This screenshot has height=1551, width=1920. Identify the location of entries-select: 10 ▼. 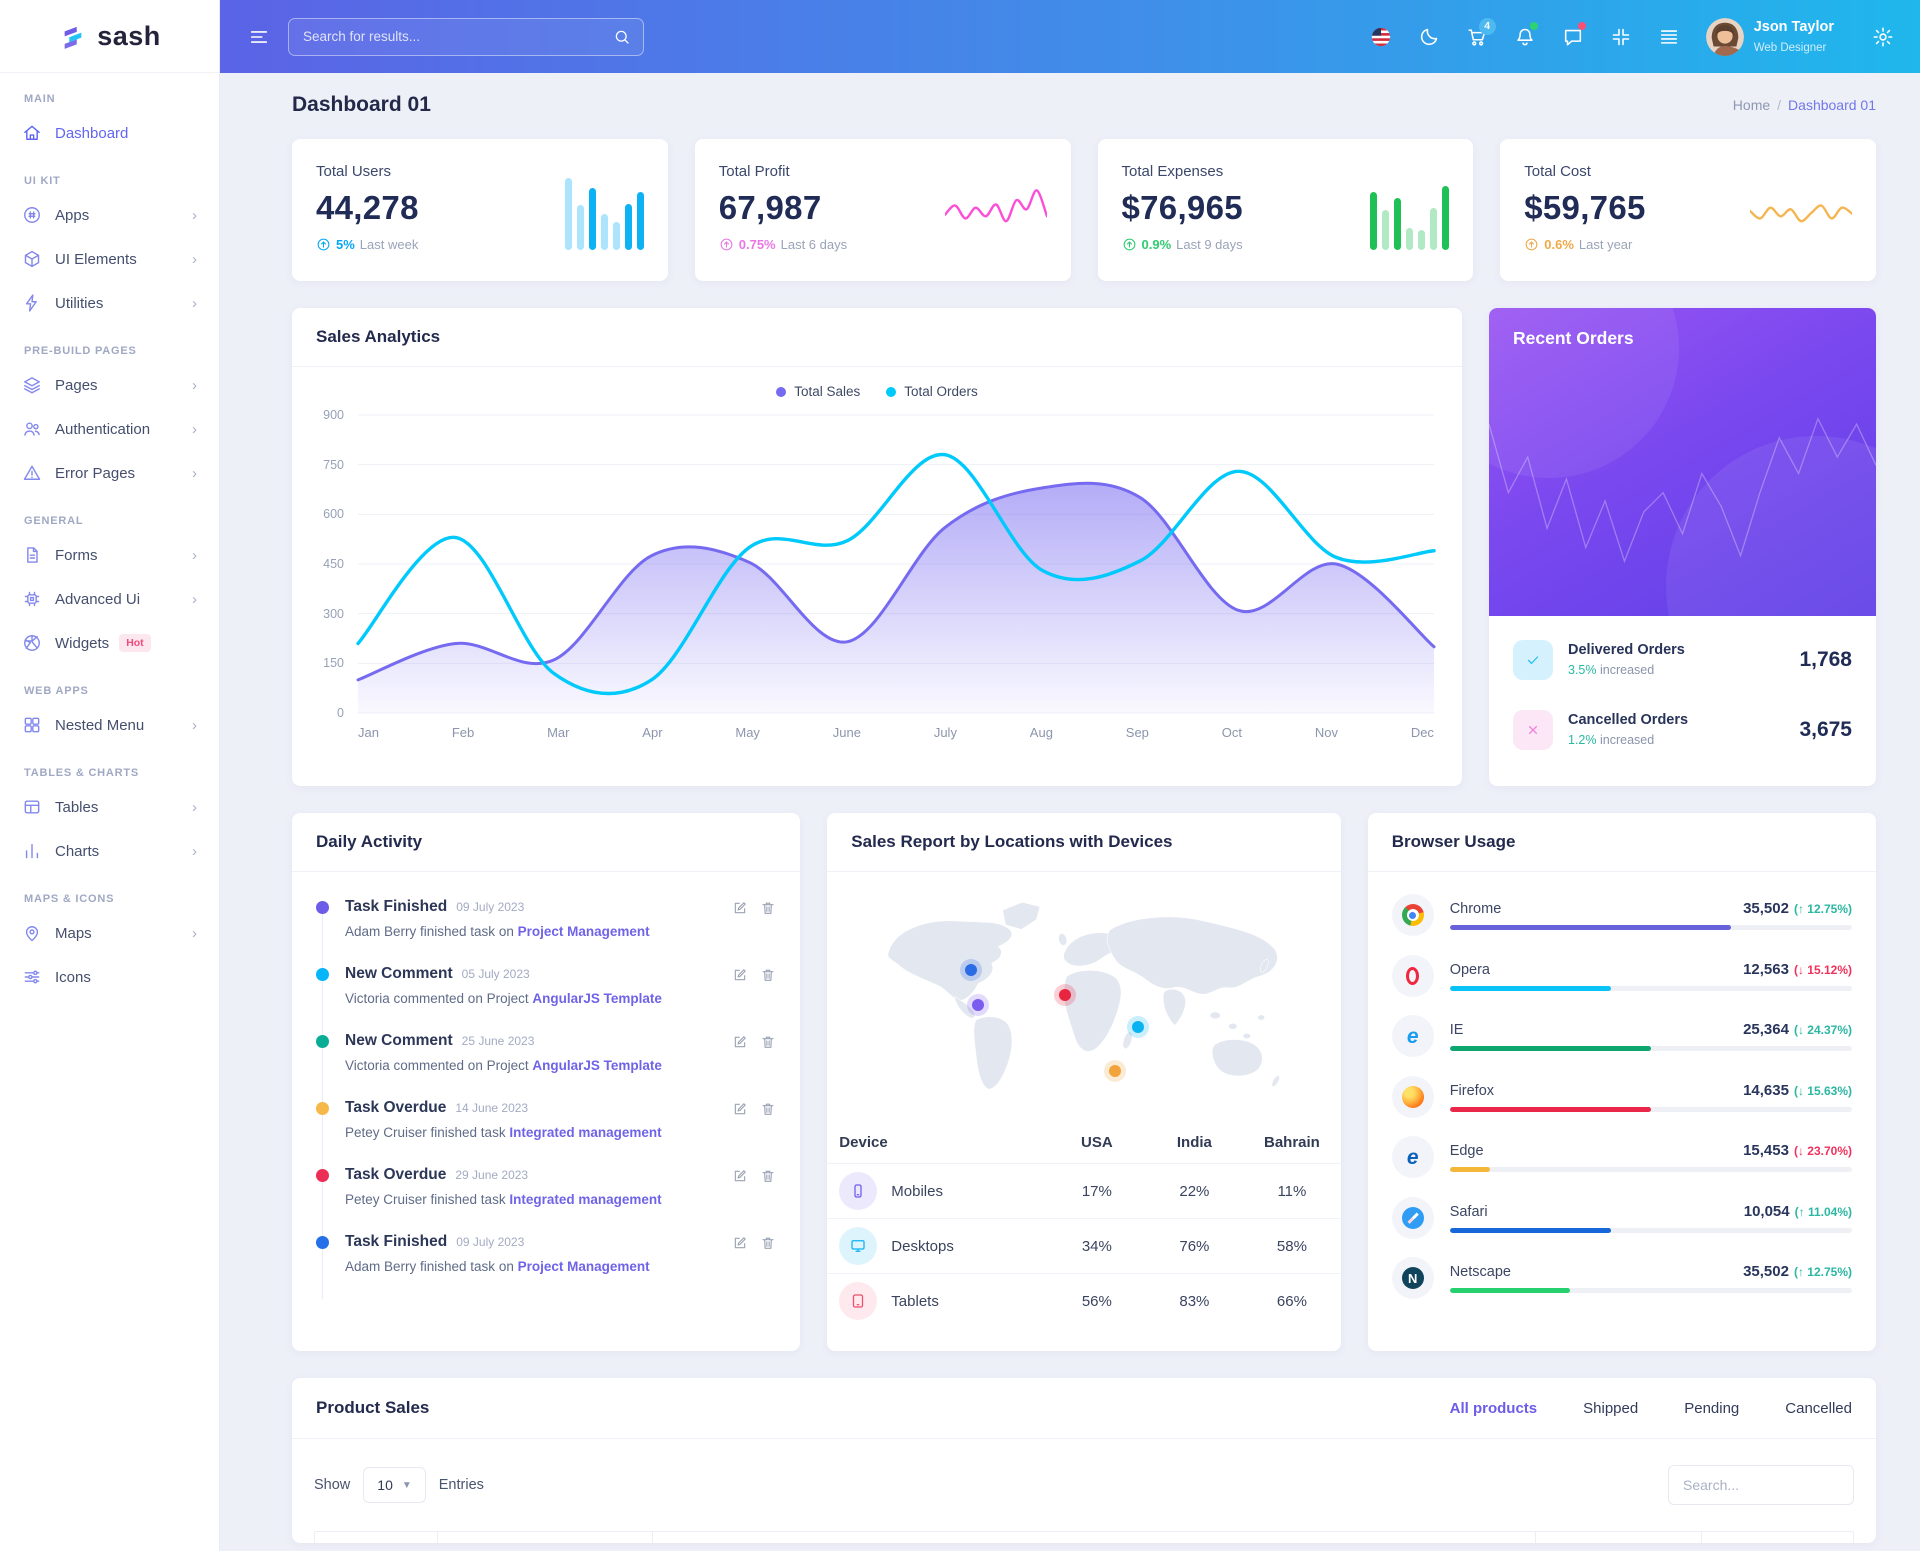
(394, 1485).